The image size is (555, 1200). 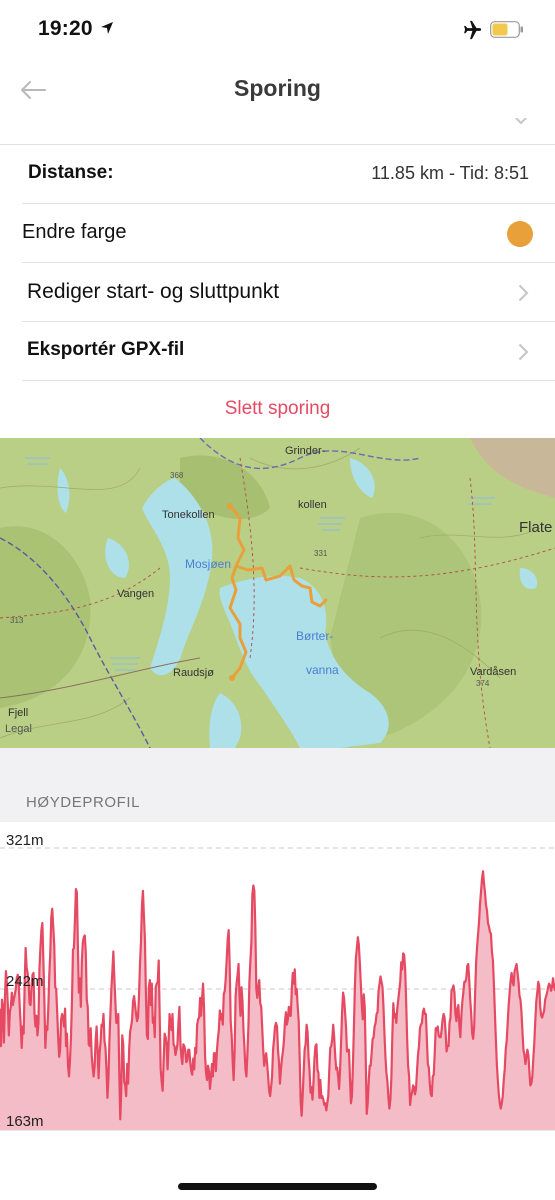 I want to click on status-bar: 19:20, so click(x=277, y=30).